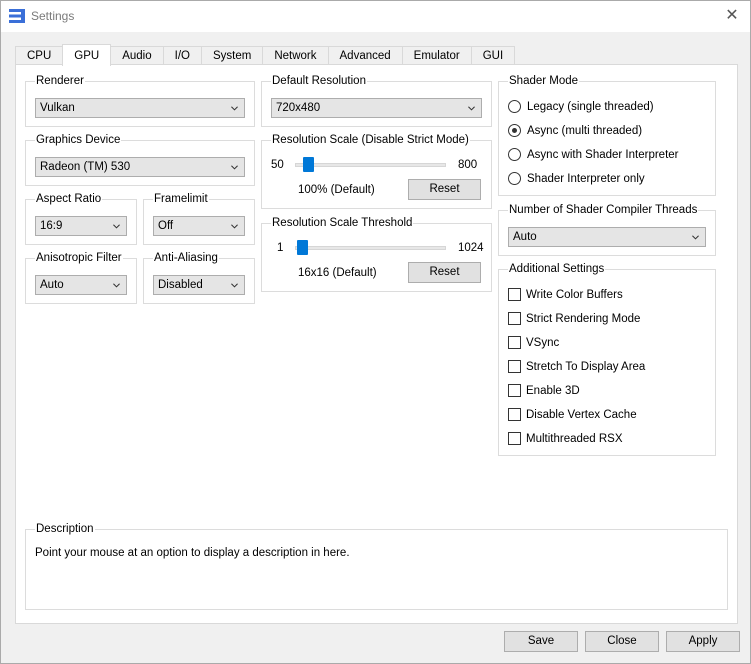 The image size is (751, 664). Describe the element at coordinates (65, 529) in the screenshot. I see `description-label: Description` at that location.